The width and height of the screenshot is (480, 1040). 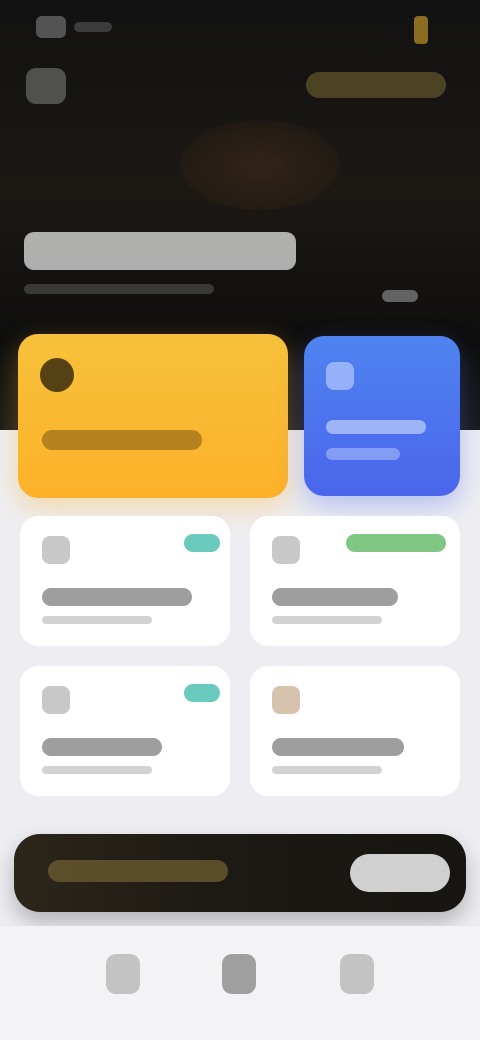 What do you see at coordinates (239, 974) in the screenshot?
I see `center-icon` at bounding box center [239, 974].